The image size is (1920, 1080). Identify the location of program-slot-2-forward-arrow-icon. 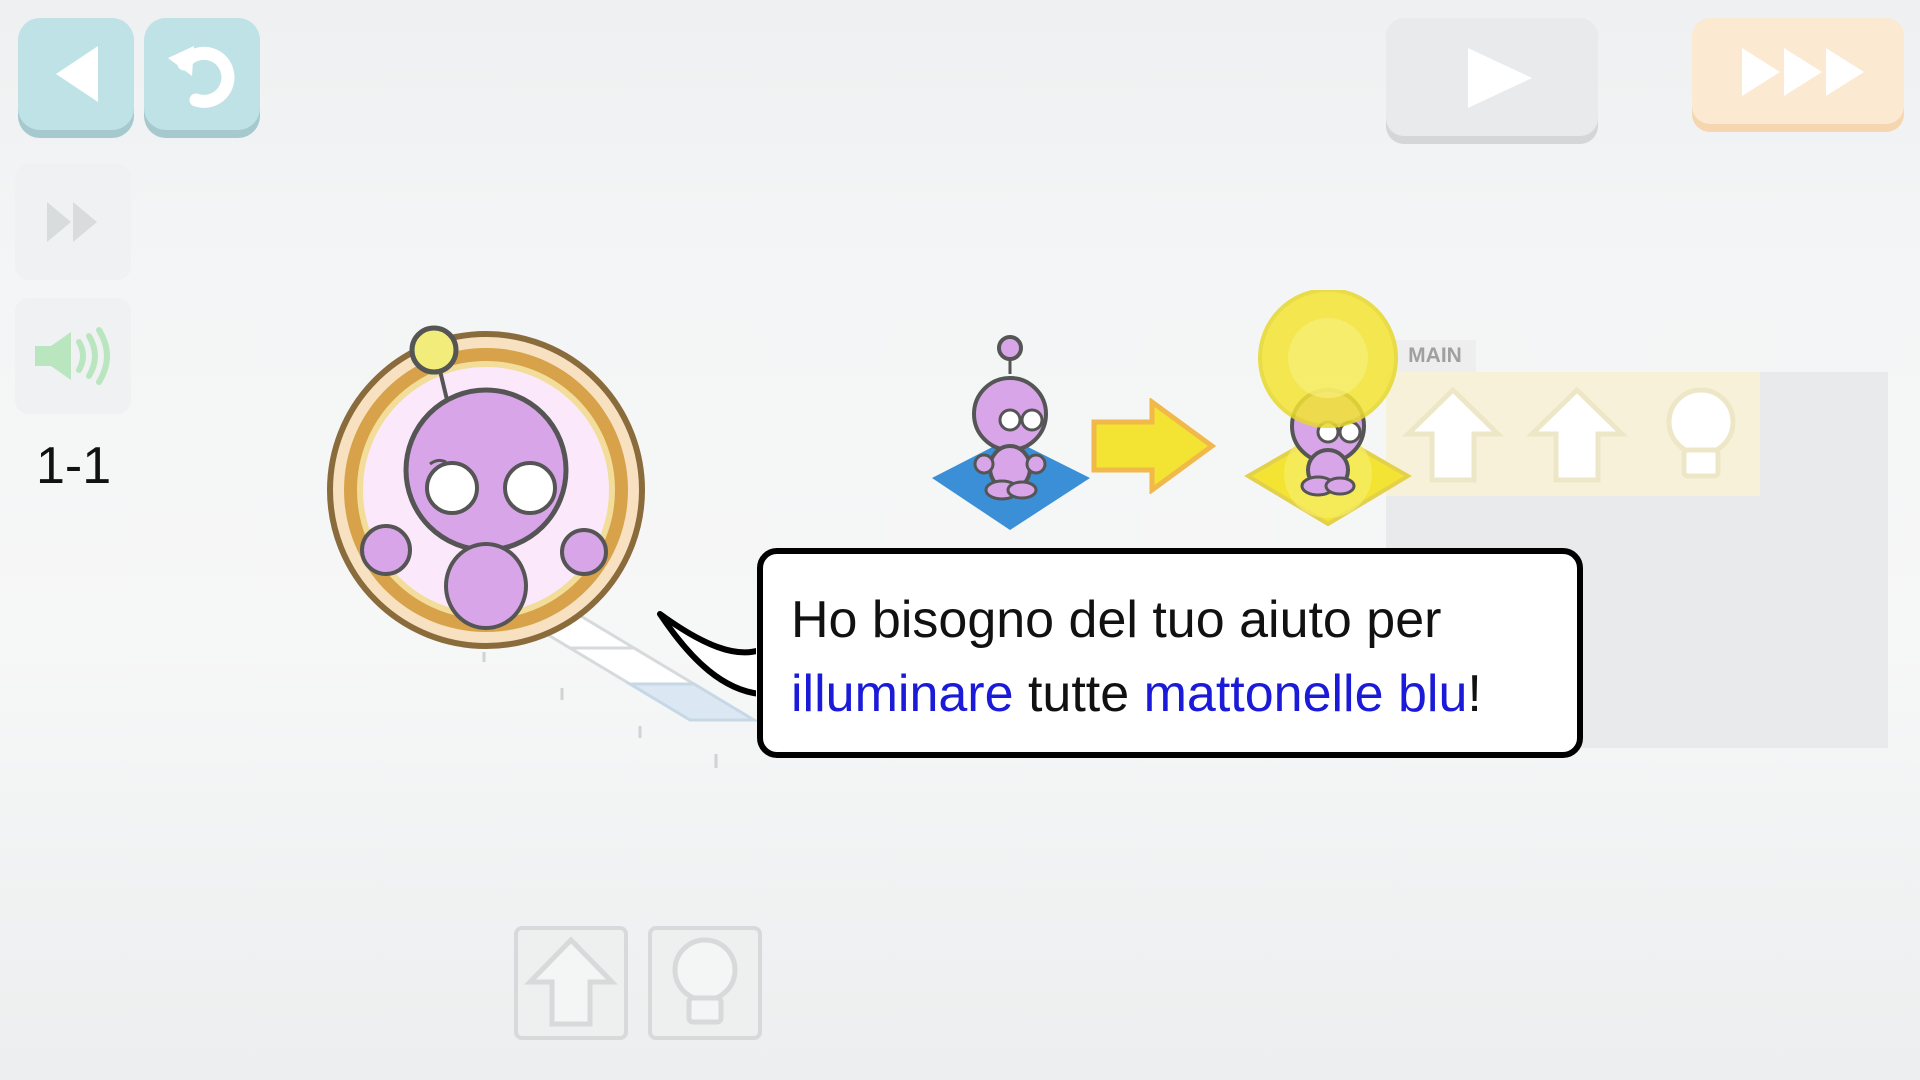
(1577, 435).